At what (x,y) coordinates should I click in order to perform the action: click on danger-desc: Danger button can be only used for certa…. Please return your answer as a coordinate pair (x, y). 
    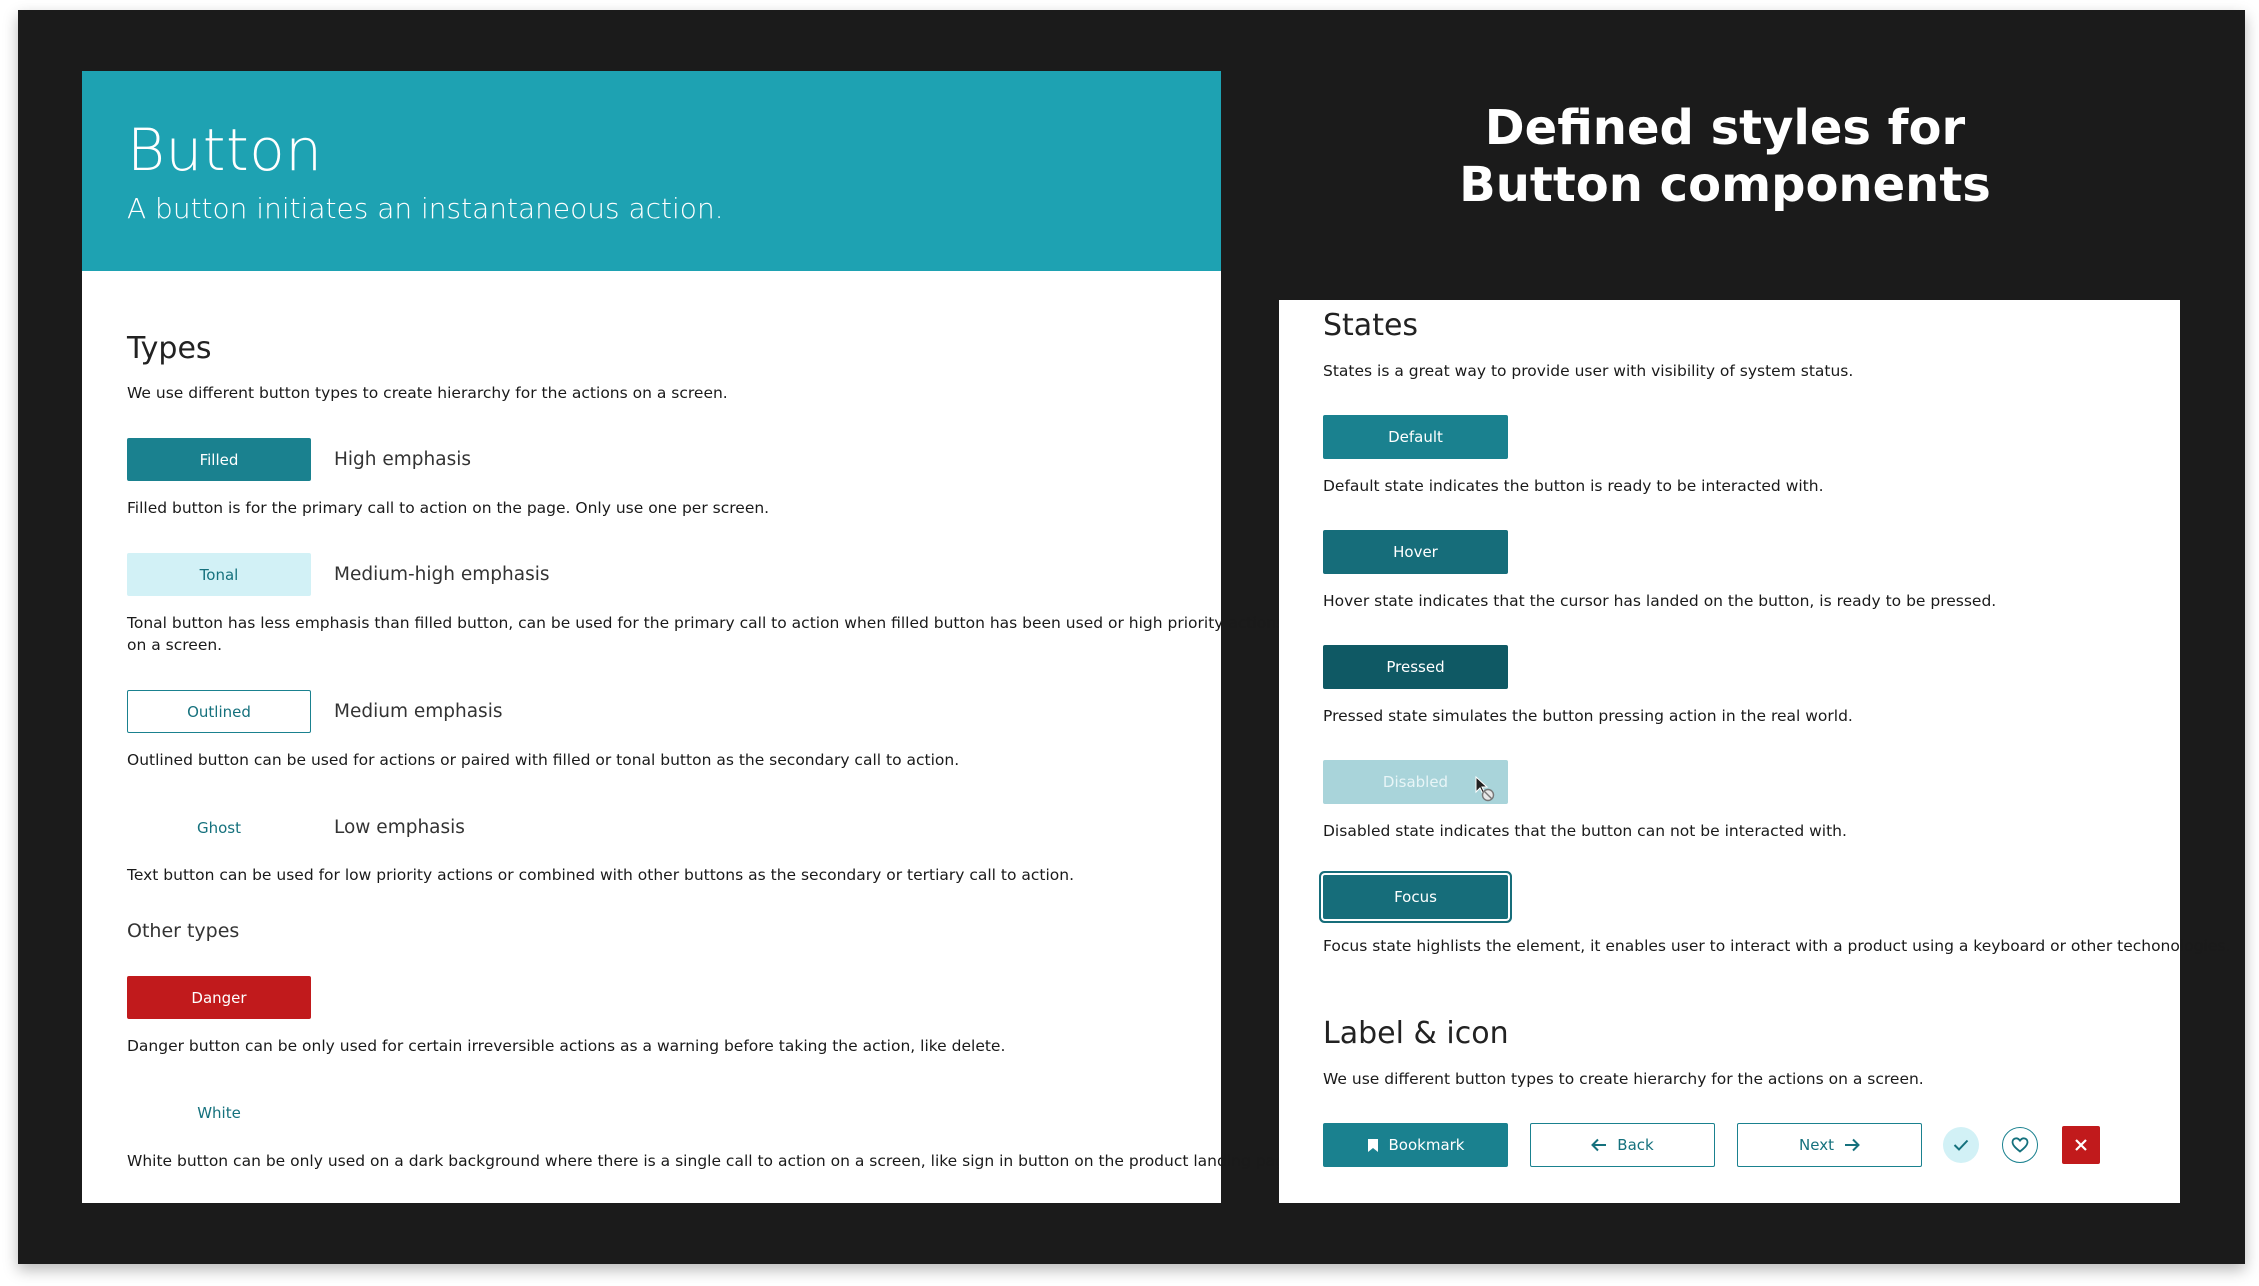
    Looking at the image, I should click on (566, 1046).